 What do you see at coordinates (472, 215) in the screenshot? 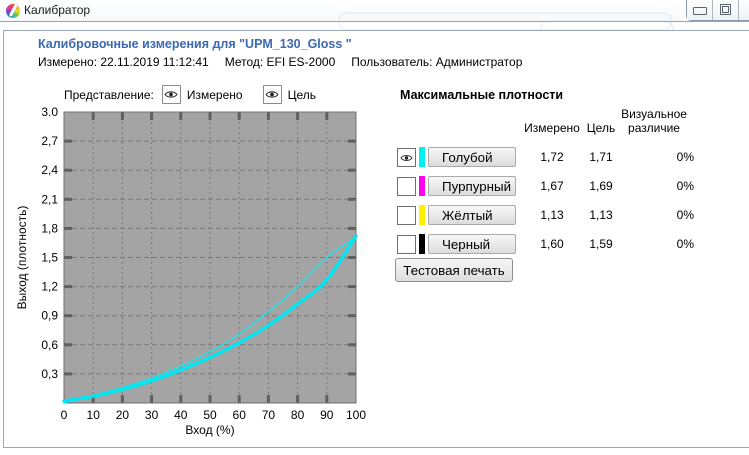
I see `colorant-button-yellow: Жёлтый` at bounding box center [472, 215].